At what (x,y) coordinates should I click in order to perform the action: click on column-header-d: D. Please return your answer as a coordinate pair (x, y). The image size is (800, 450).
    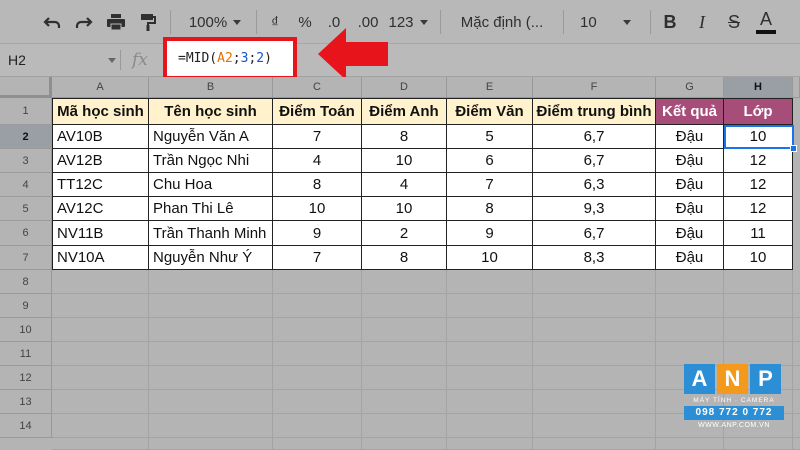
    Looking at the image, I should click on (404, 87).